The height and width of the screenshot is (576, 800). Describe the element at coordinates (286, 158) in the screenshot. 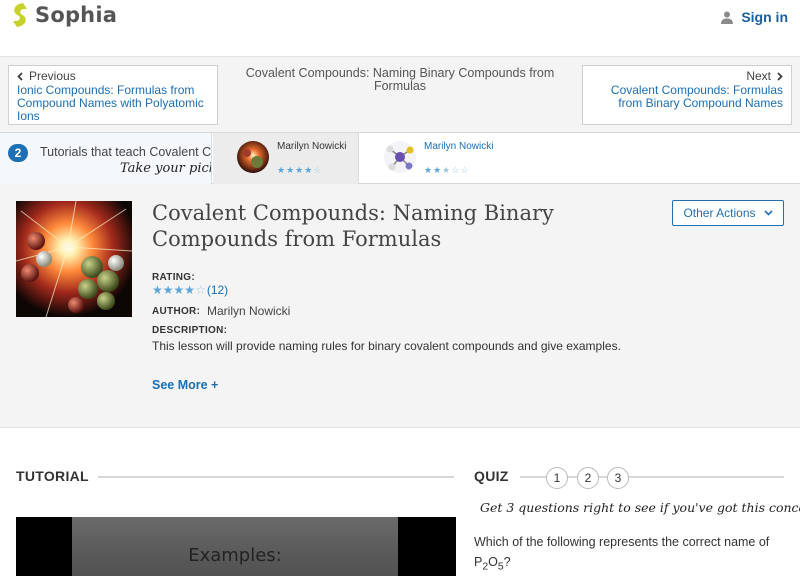

I see `tutorial-option-1: Marilyn Nowicki ★ ★ ★ ★ ☆` at that location.